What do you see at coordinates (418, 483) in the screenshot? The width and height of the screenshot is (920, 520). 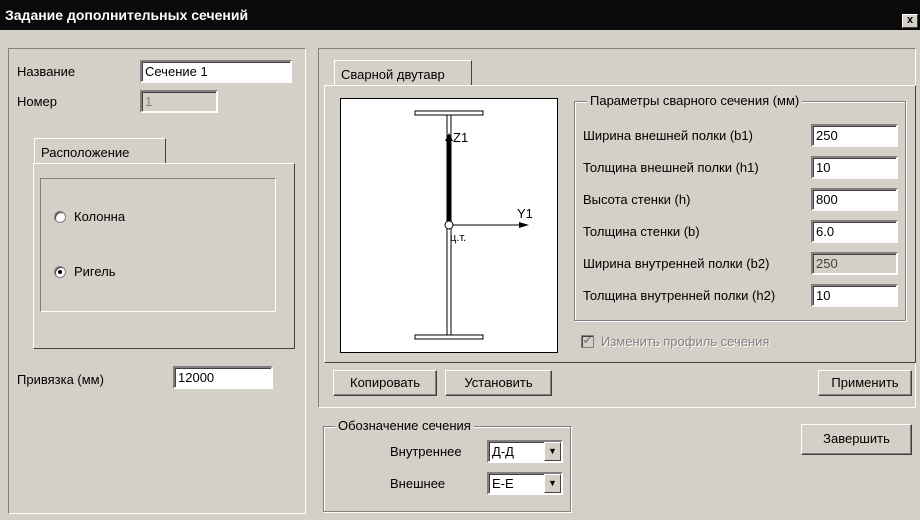 I see `outer-label: Внешнее` at bounding box center [418, 483].